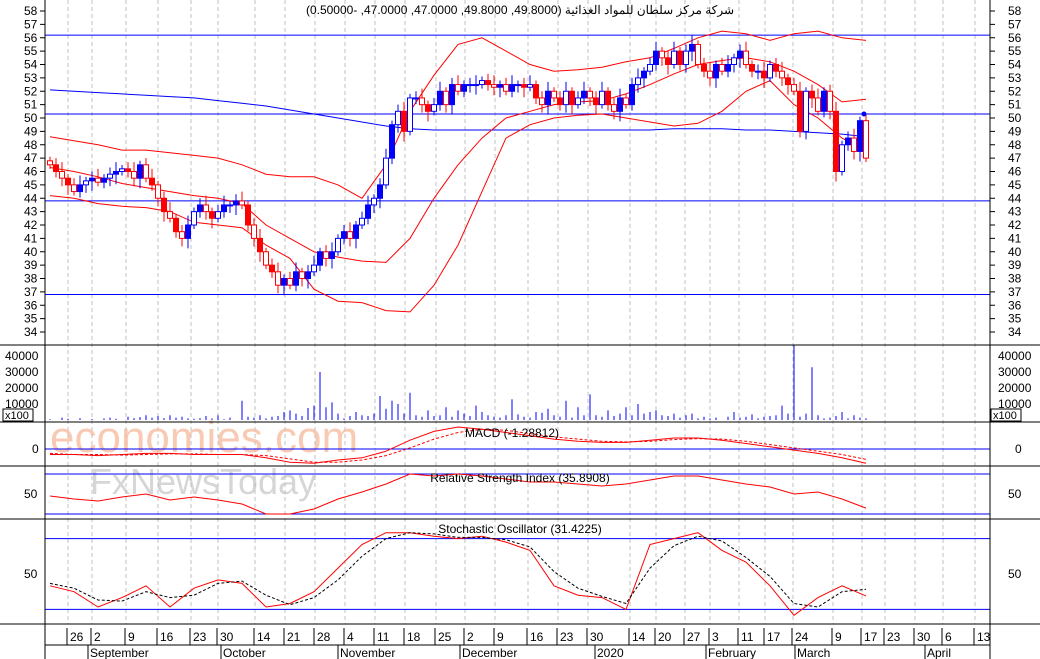 This screenshot has width=1040, height=659. Describe the element at coordinates (1015, 91) in the screenshot. I see `price-label-right: 52` at that location.